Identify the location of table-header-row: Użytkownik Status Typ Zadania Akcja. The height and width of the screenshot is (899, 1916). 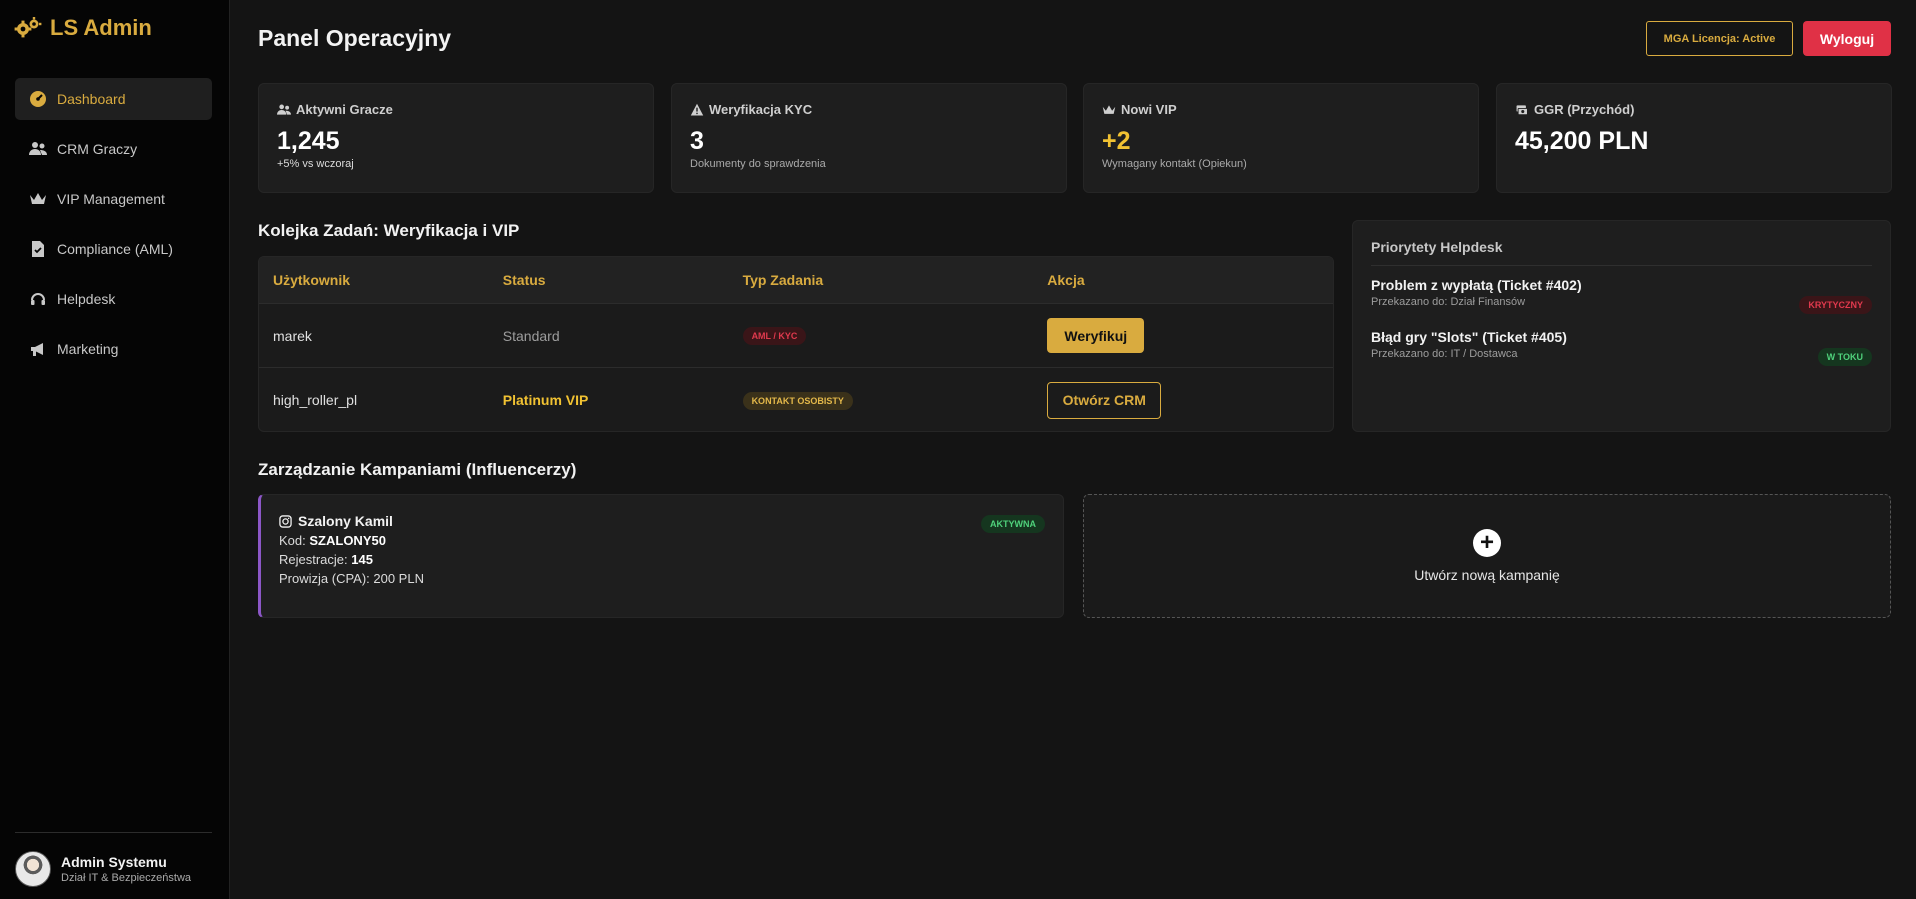
(796, 280).